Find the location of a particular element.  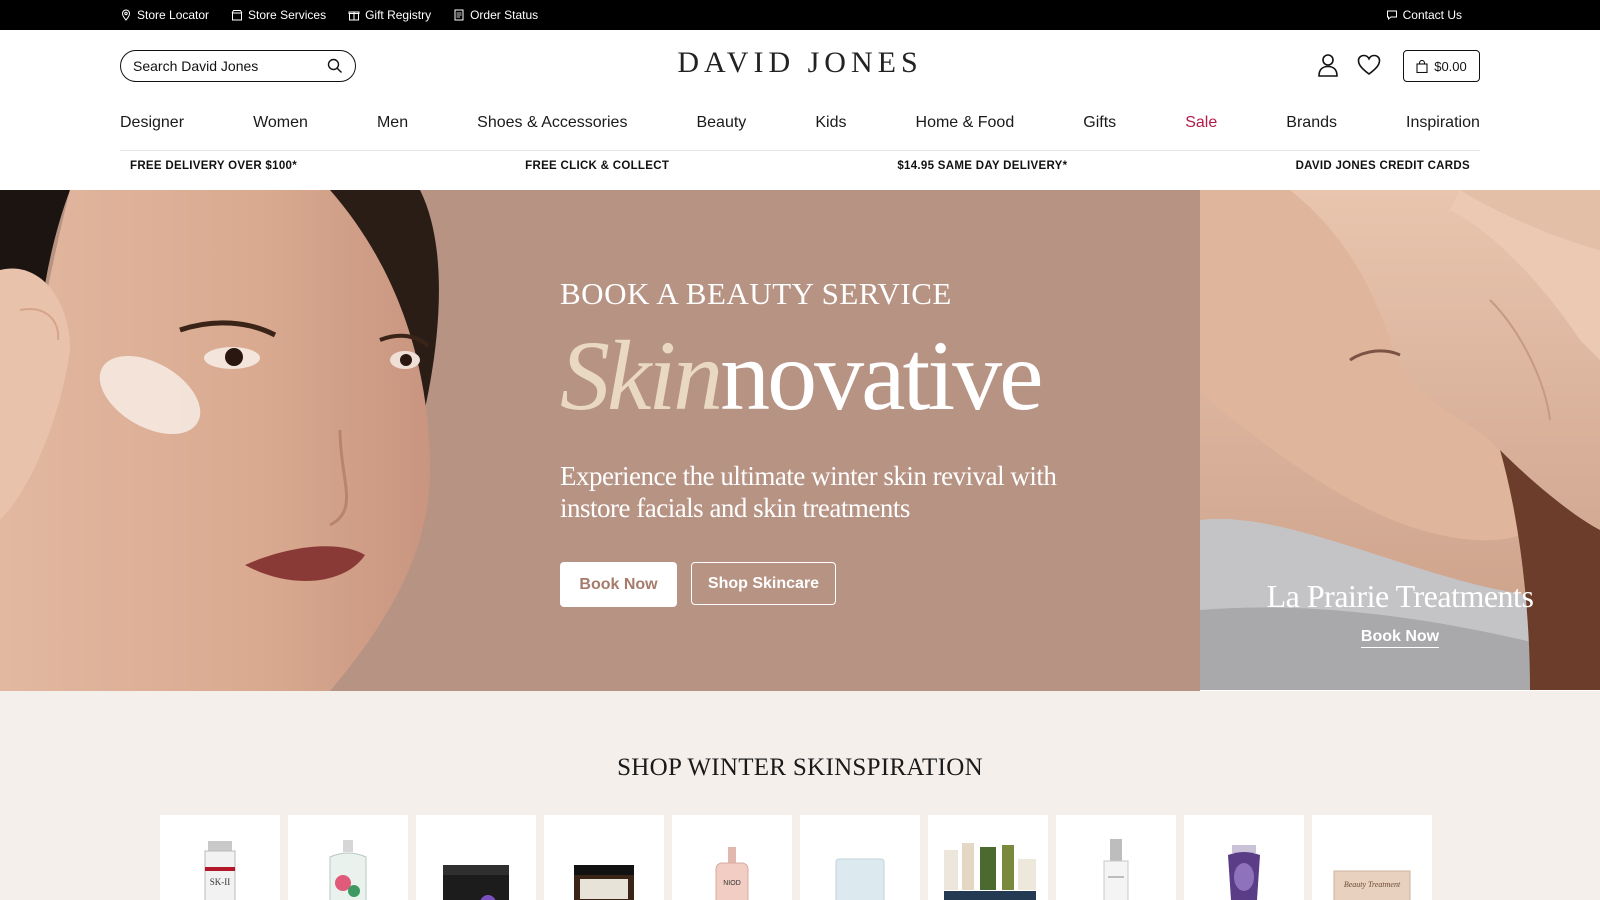

nav-item-gifts: Gifts is located at coordinates (1099, 132).